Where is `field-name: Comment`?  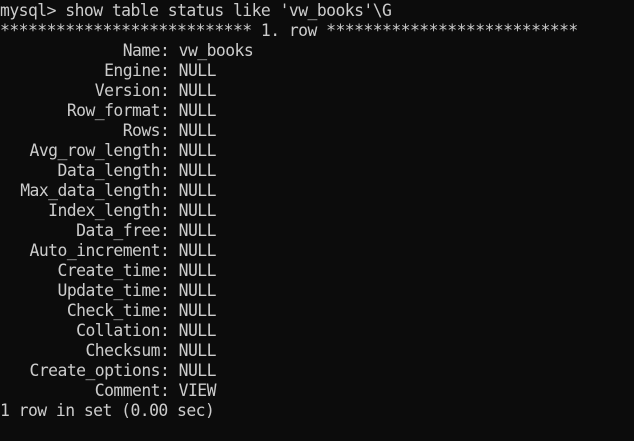
field-name: Comment is located at coordinates (127, 390).